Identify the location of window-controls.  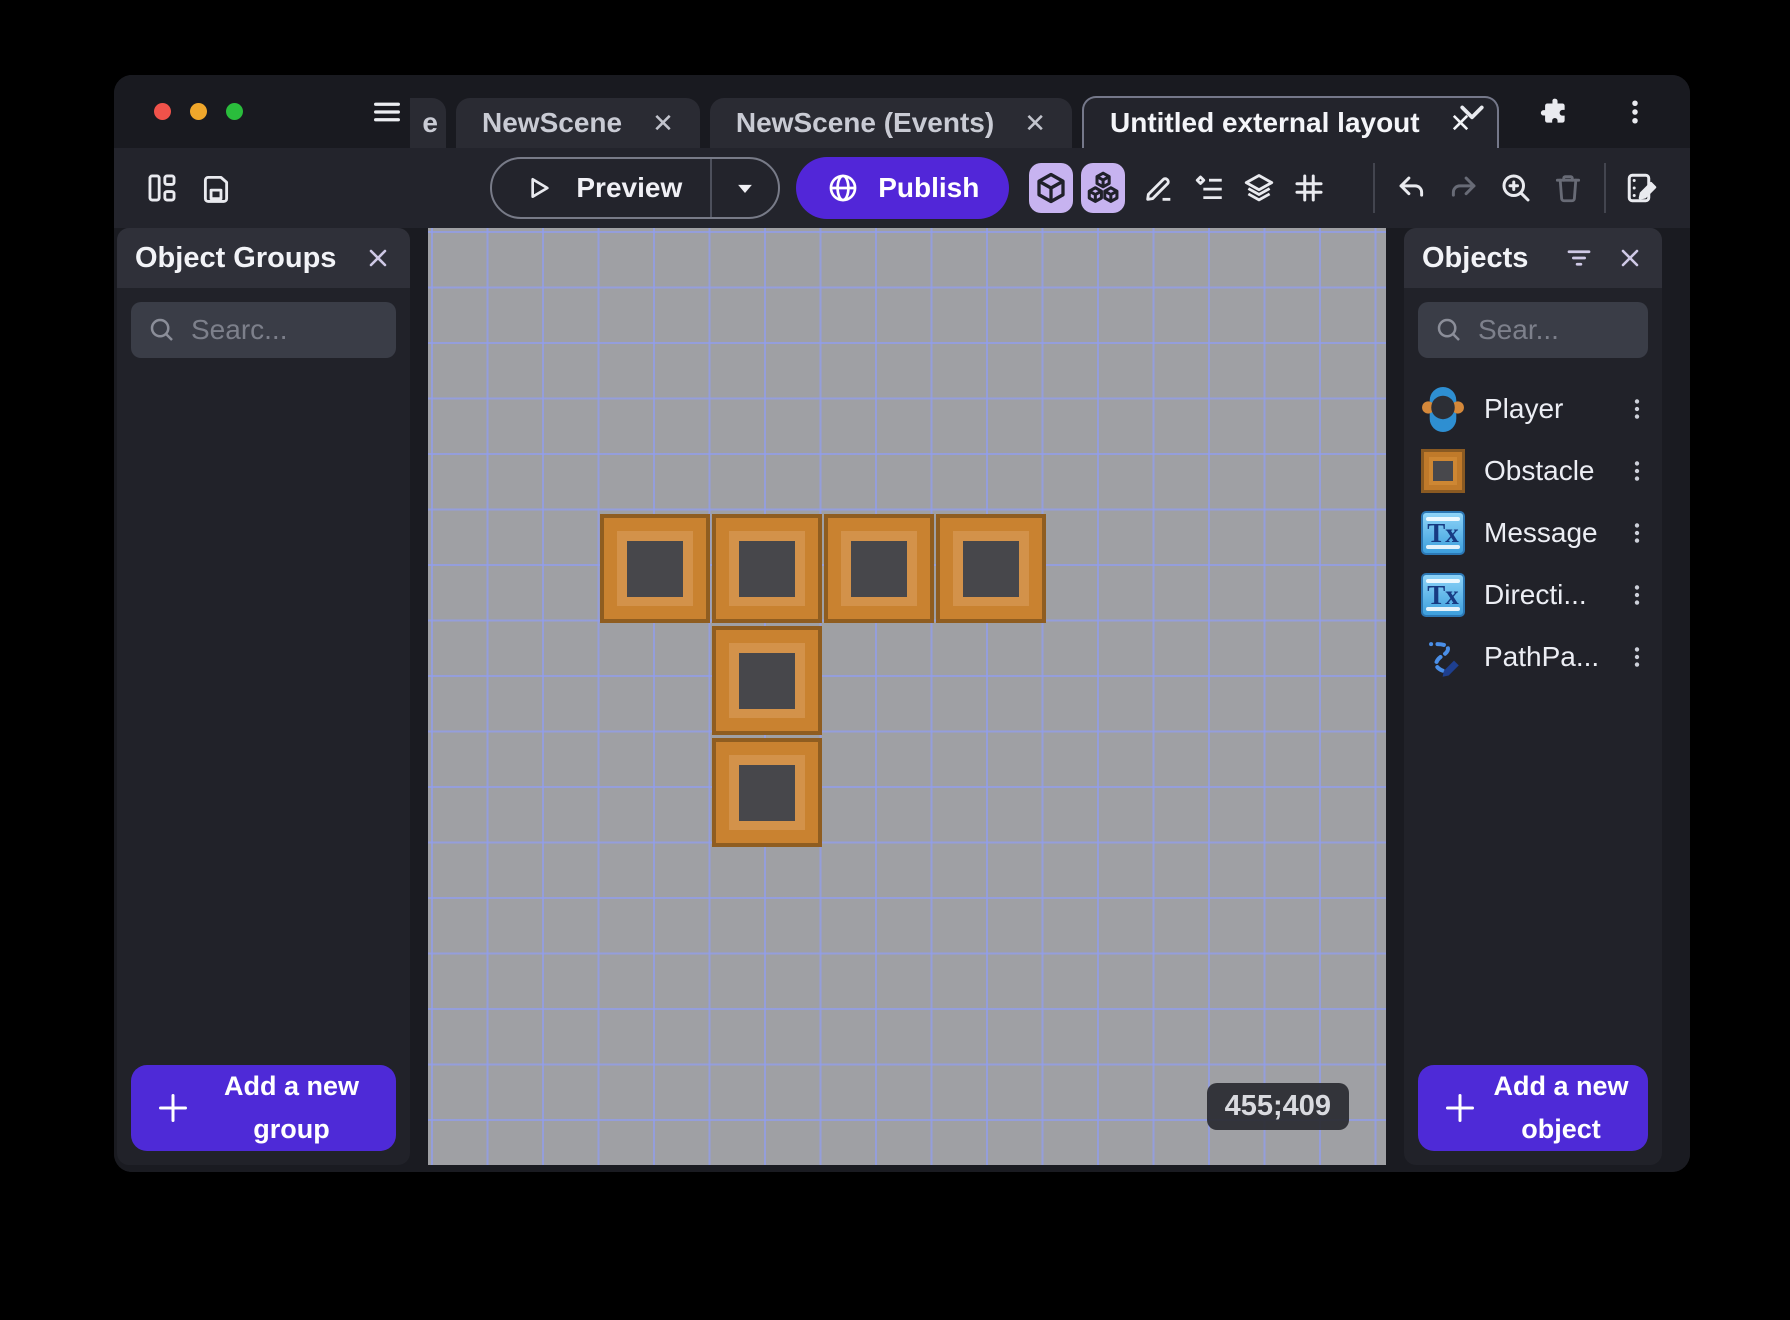
(198, 111).